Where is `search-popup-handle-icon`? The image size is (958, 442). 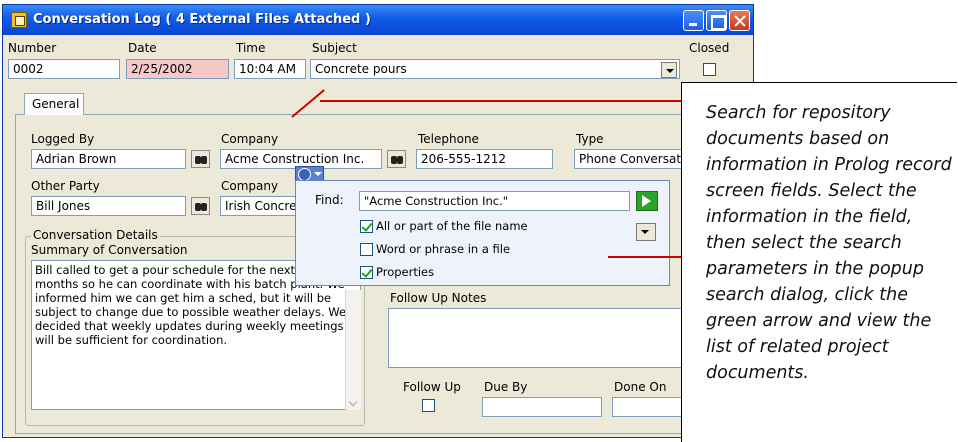 search-popup-handle-icon is located at coordinates (309, 173).